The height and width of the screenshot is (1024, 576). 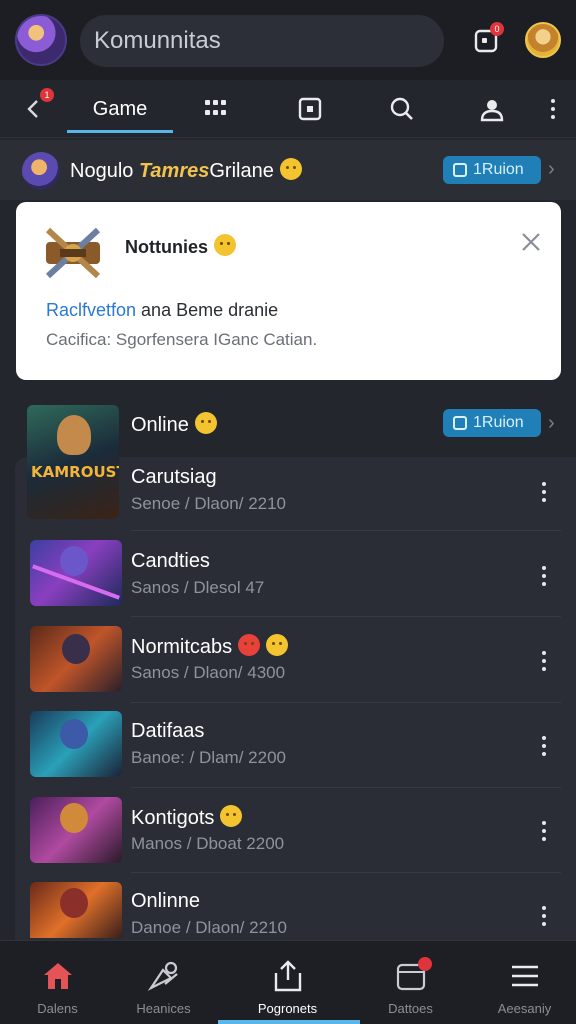 What do you see at coordinates (410, 1008) in the screenshot?
I see `nav-label: Dattoes` at bounding box center [410, 1008].